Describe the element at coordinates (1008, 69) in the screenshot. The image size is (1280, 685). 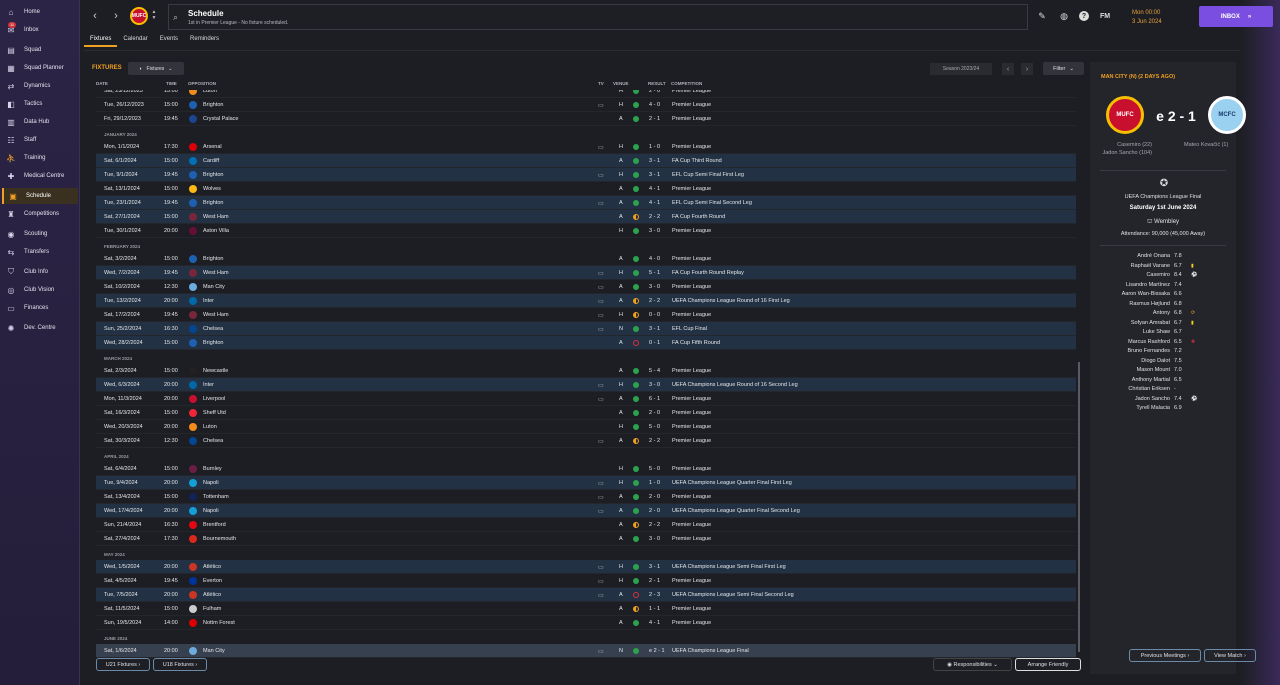
I see `prev-season-button: ‹` at that location.